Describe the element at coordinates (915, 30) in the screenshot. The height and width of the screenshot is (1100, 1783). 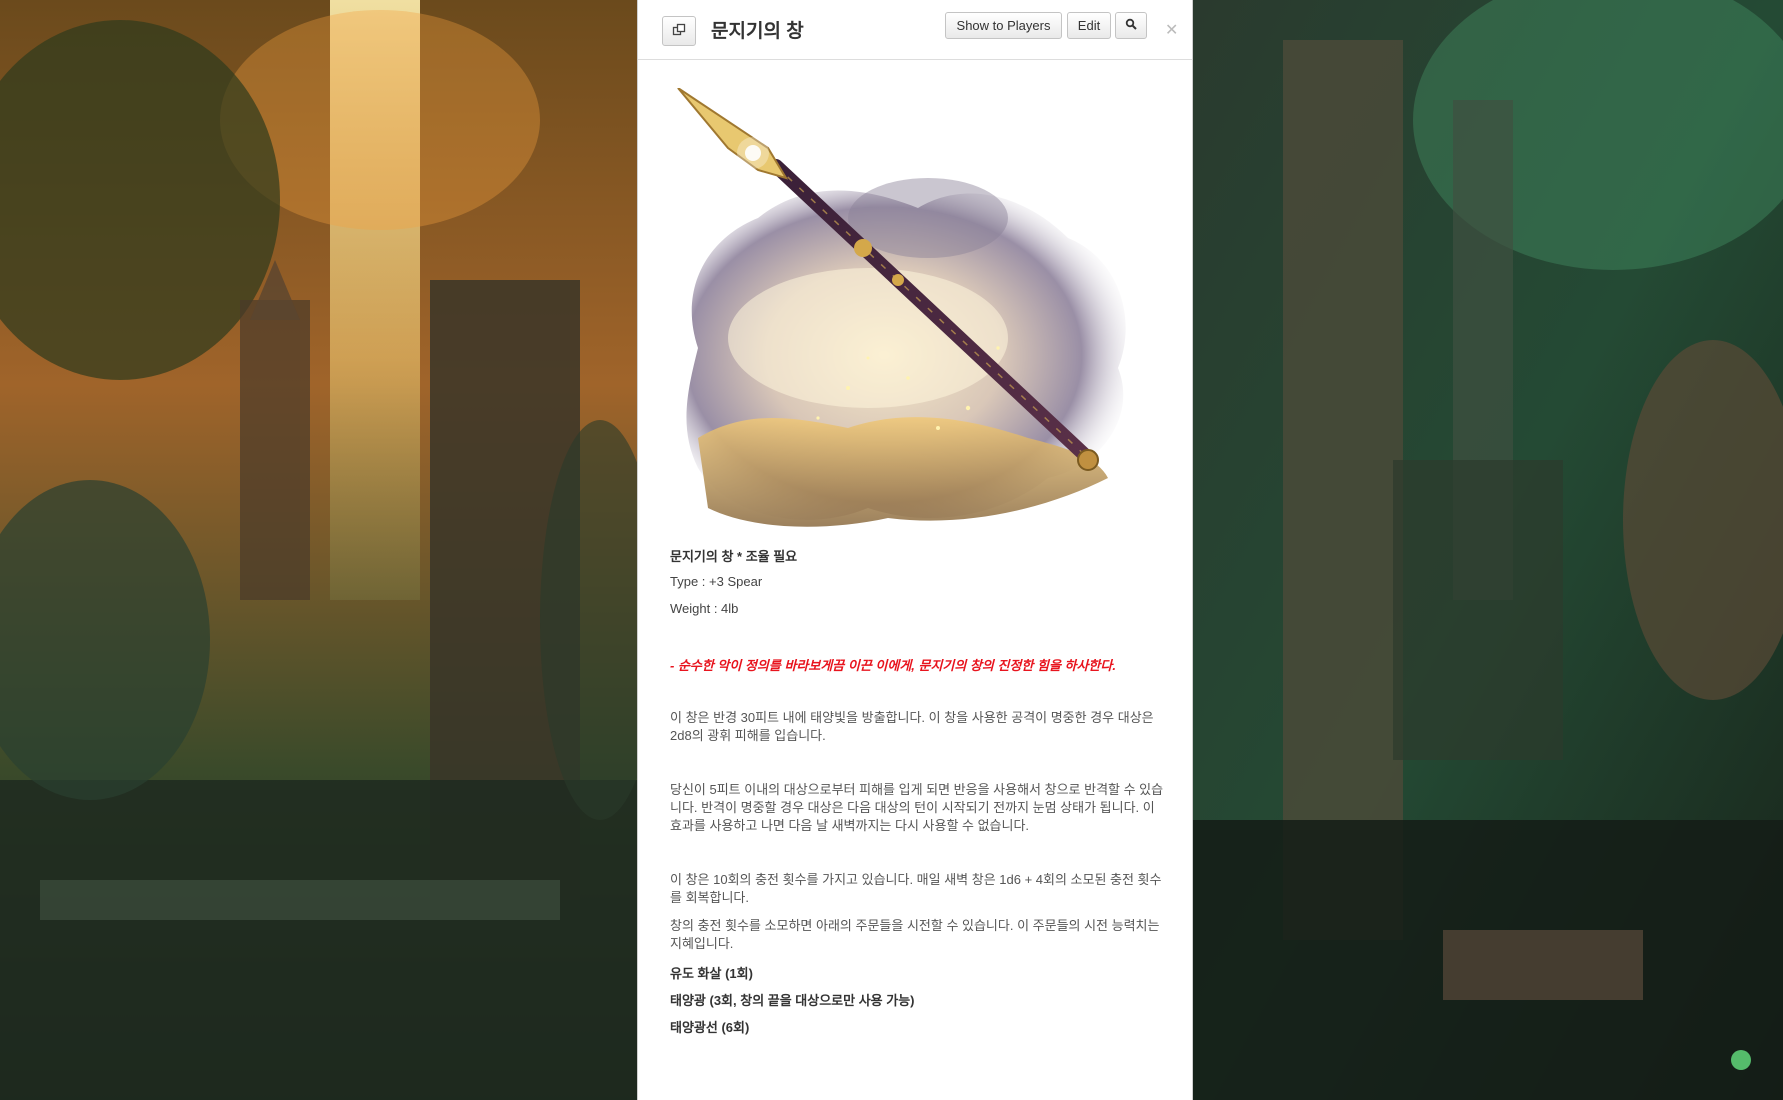
I see `panel-header: 문지기의 창 Show to Players Edit ✕` at that location.